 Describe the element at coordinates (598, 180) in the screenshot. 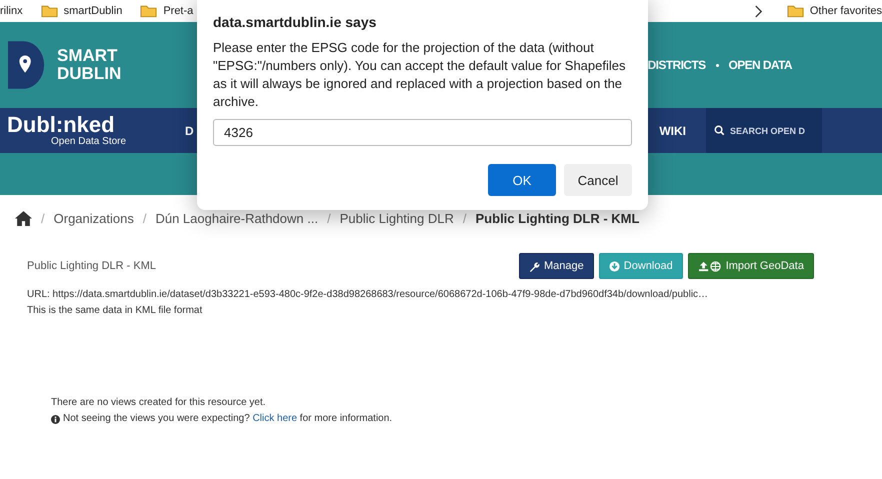

I see `dialog-button: Cancel` at that location.